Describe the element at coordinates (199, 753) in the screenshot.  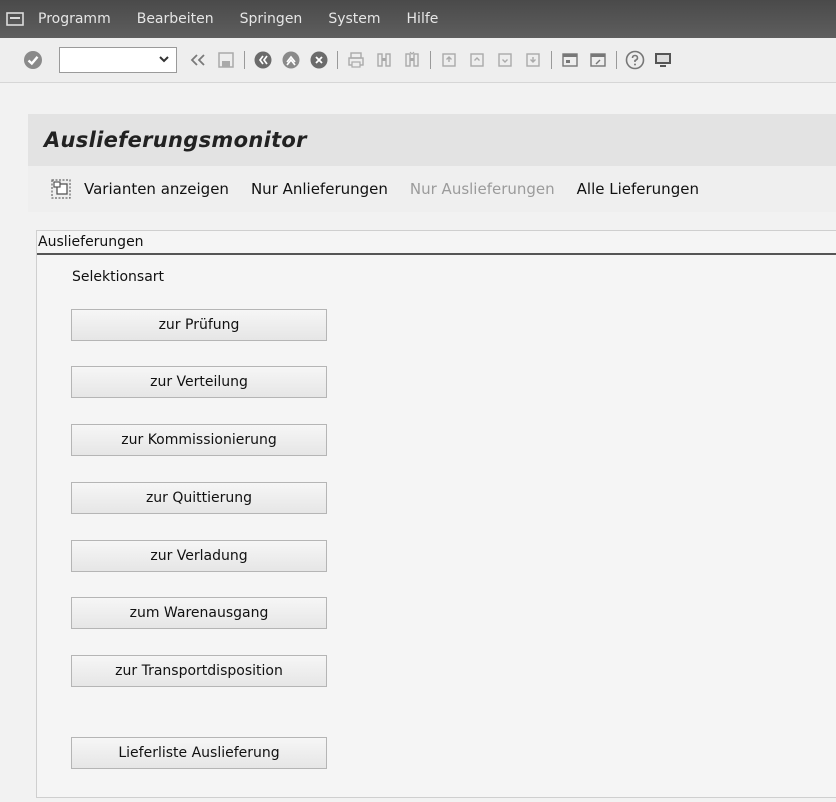
I see `lieferliste-auslieferung-button: Lieferliste Auslieferung` at that location.